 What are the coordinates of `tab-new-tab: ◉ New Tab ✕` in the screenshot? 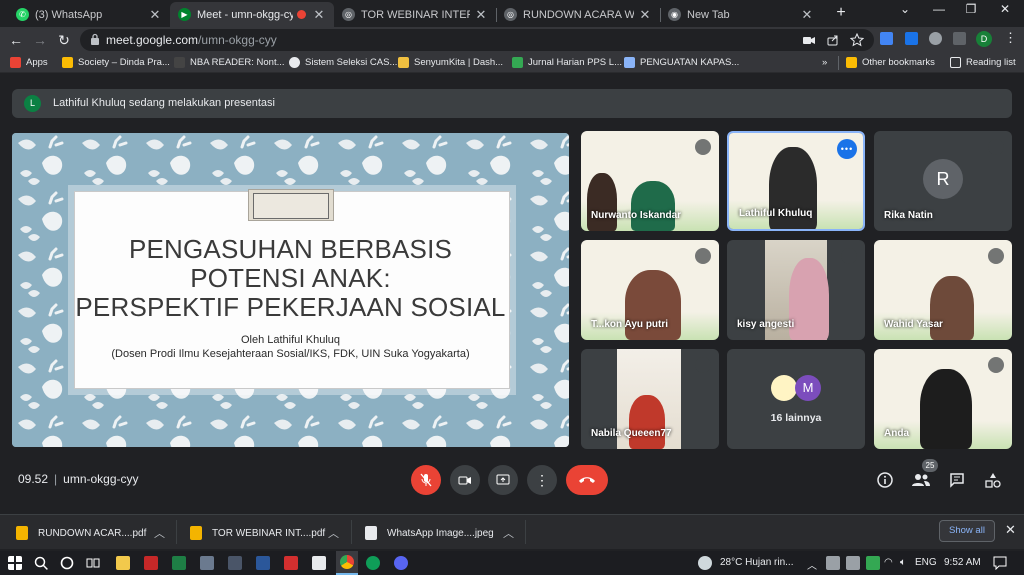 It's located at (741, 14).